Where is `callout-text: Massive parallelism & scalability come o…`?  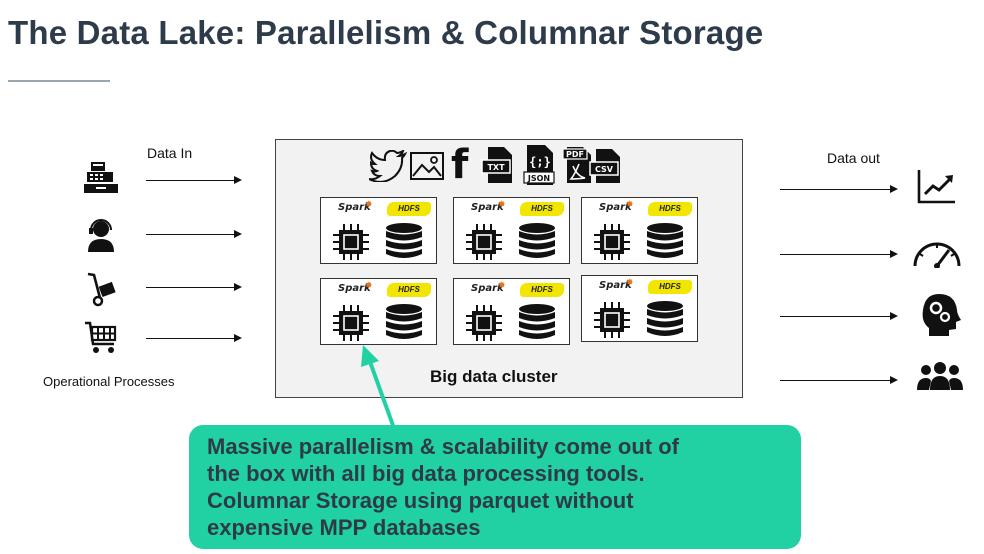 callout-text: Massive parallelism & scalability come o… is located at coordinates (443, 487).